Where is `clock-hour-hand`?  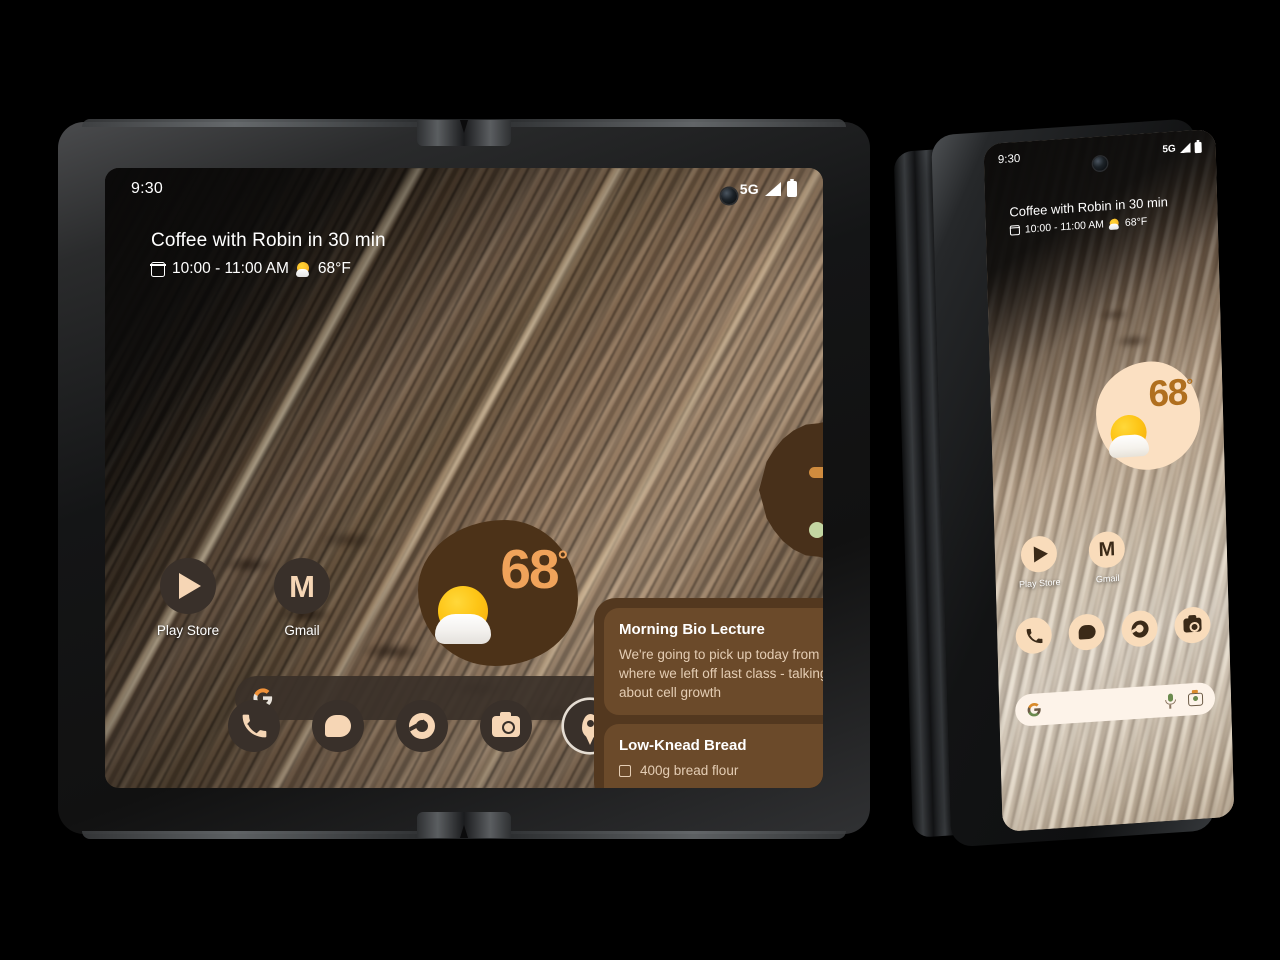 clock-hour-hand is located at coordinates (816, 472).